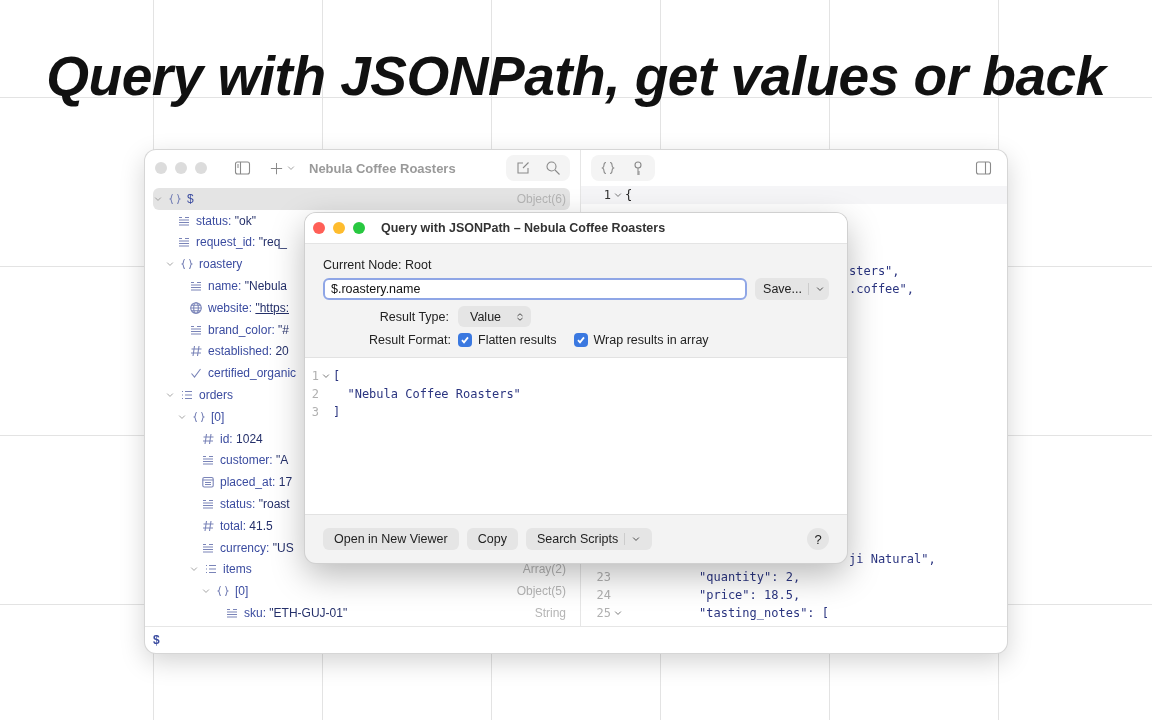 Image resolution: width=1152 pixels, height=720 pixels. Describe the element at coordinates (550, 613) in the screenshot. I see `node-type: String` at that location.